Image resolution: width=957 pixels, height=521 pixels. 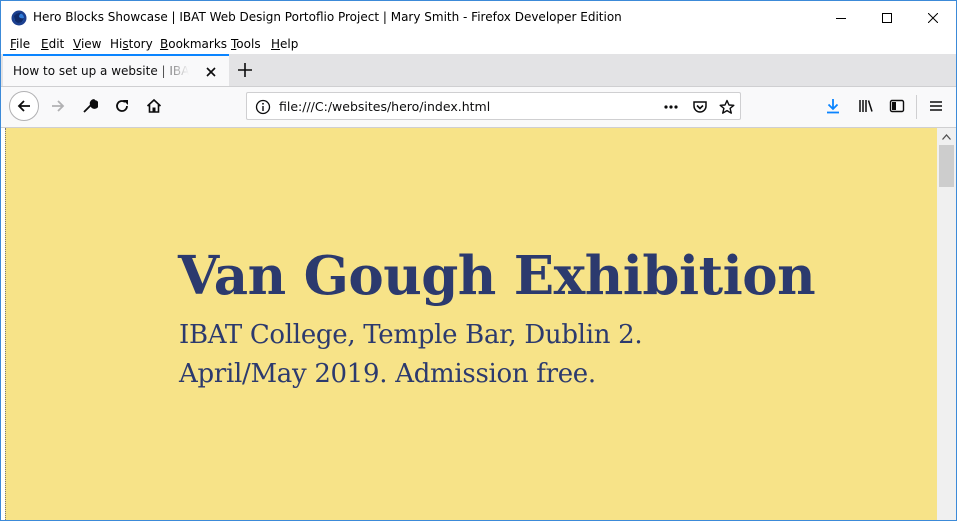 I want to click on scroll-up-button, so click(x=946, y=136).